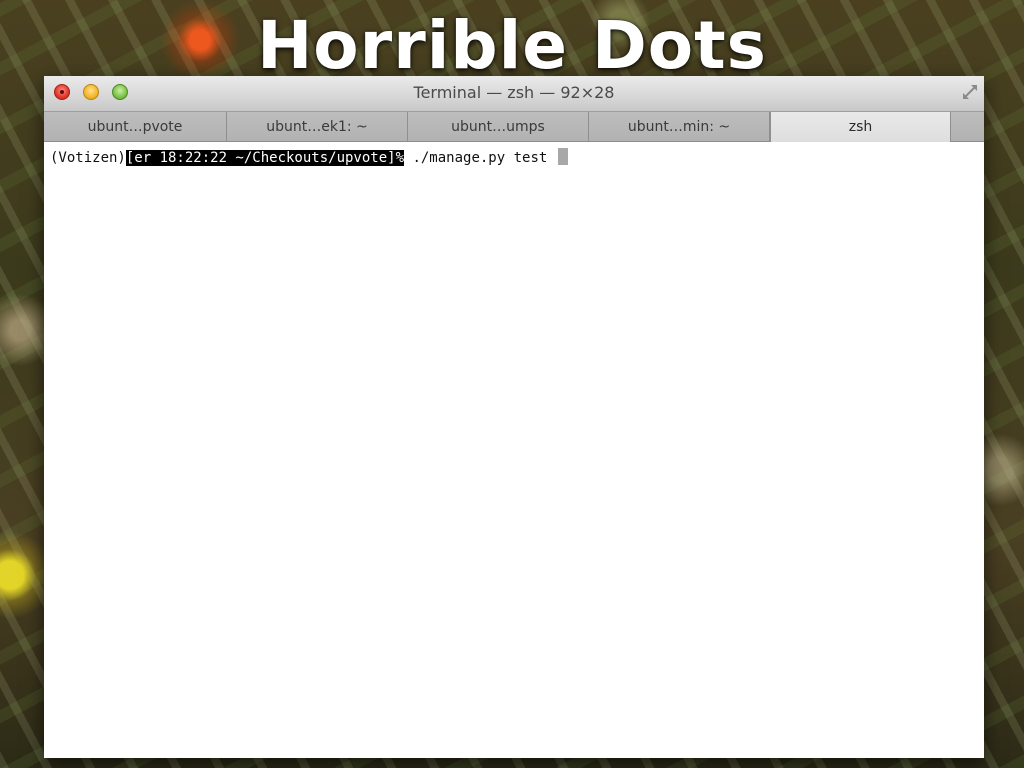 This screenshot has height=768, width=1024. I want to click on terminal-cursor, so click(562, 156).